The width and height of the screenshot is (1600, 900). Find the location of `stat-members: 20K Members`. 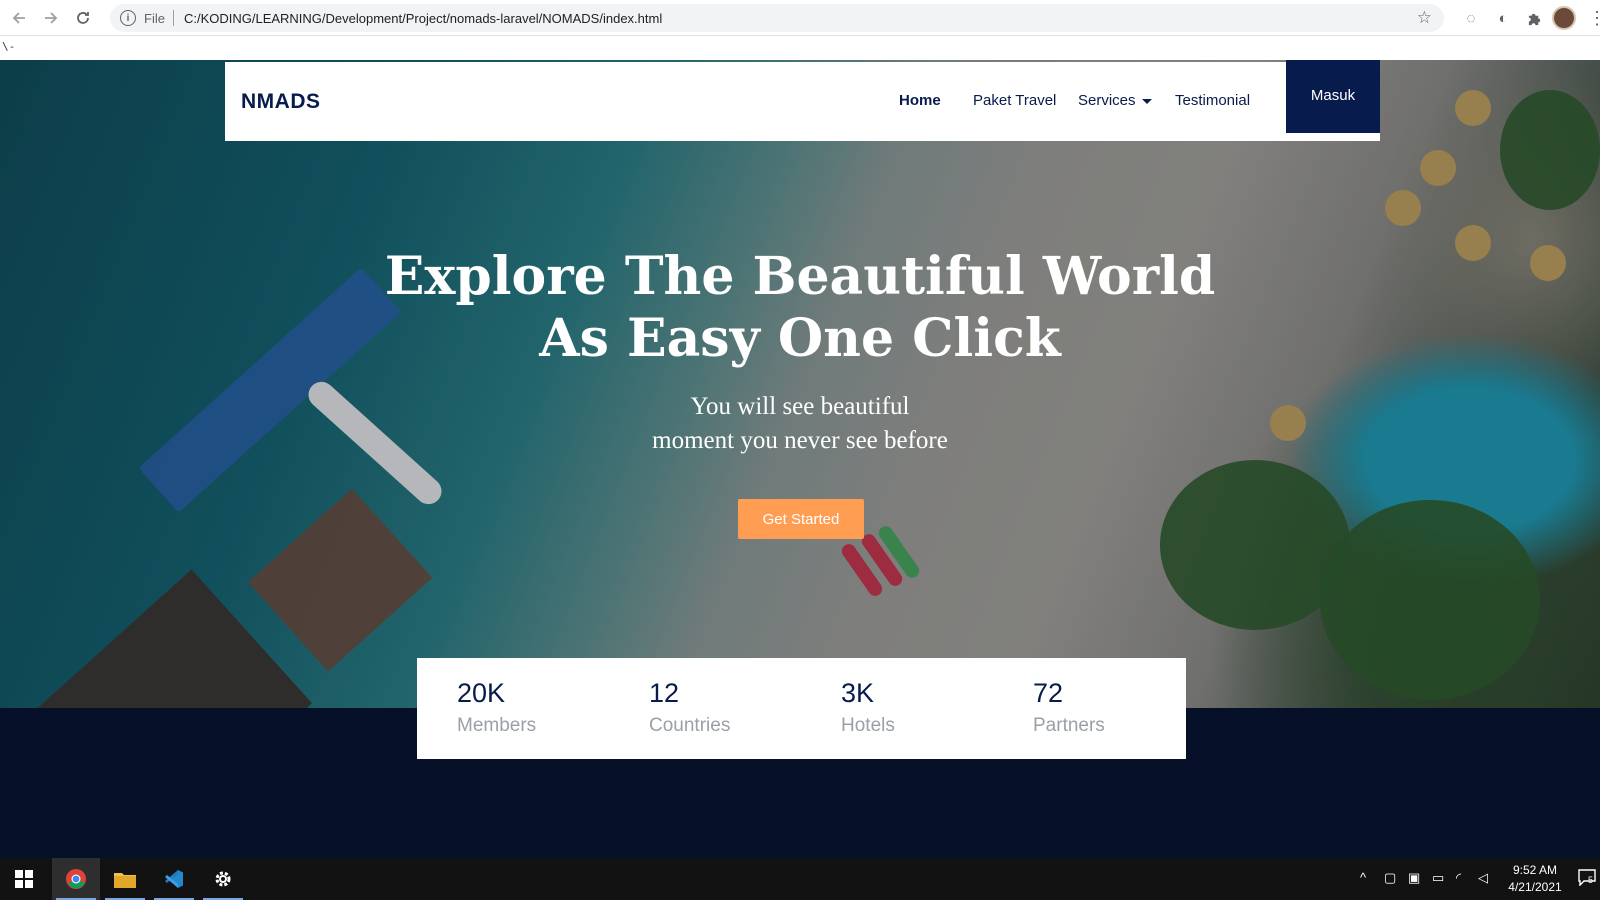

stat-members: 20K Members is located at coordinates (496, 708).